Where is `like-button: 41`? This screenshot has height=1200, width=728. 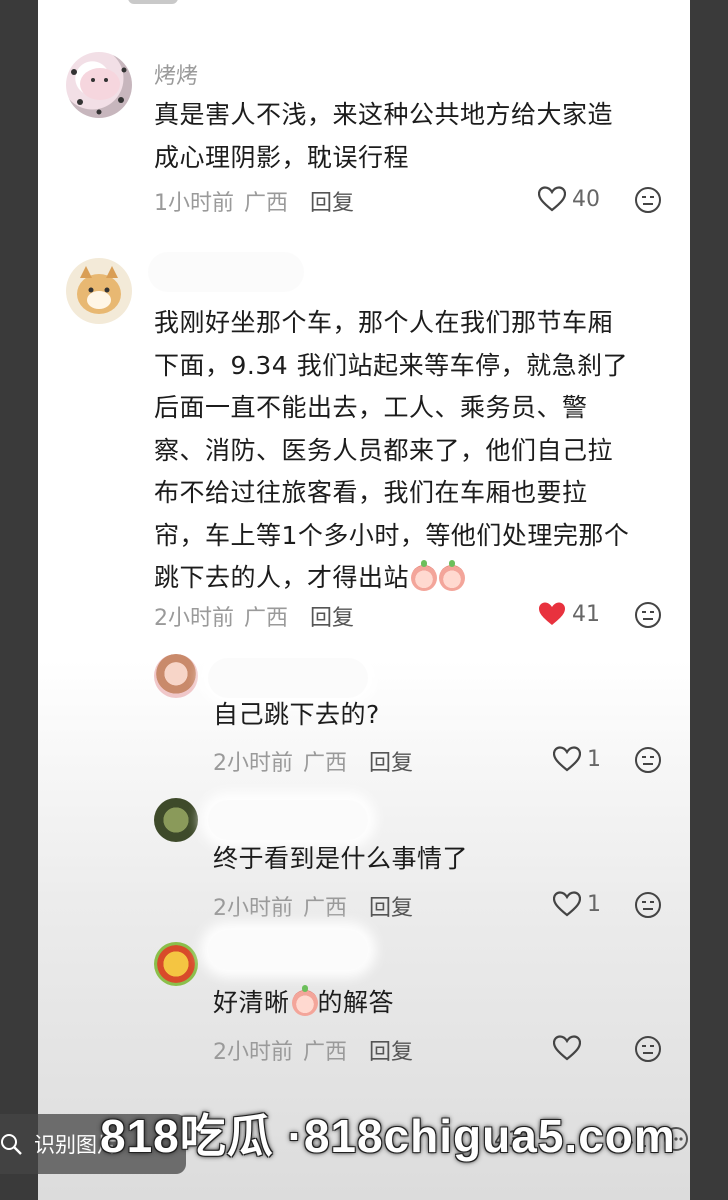 like-button: 41 is located at coordinates (569, 614).